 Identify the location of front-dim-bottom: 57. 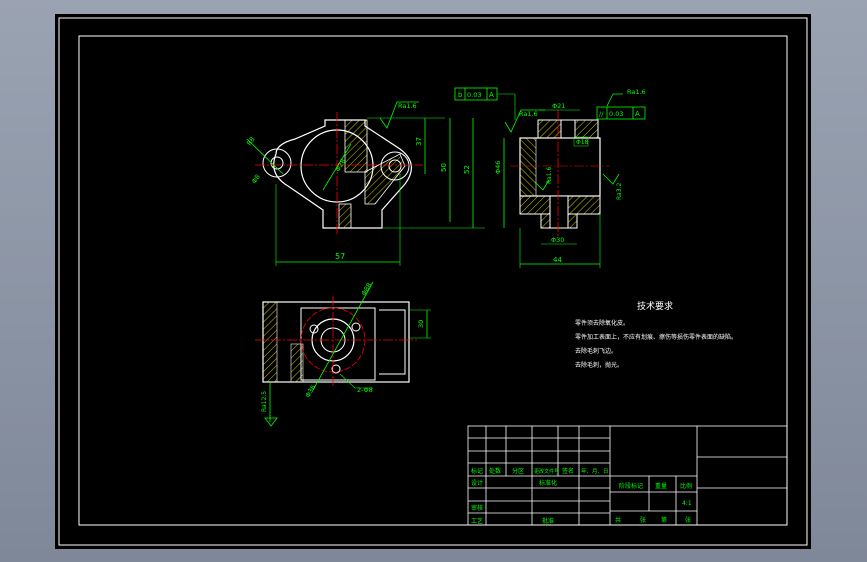
(340, 256).